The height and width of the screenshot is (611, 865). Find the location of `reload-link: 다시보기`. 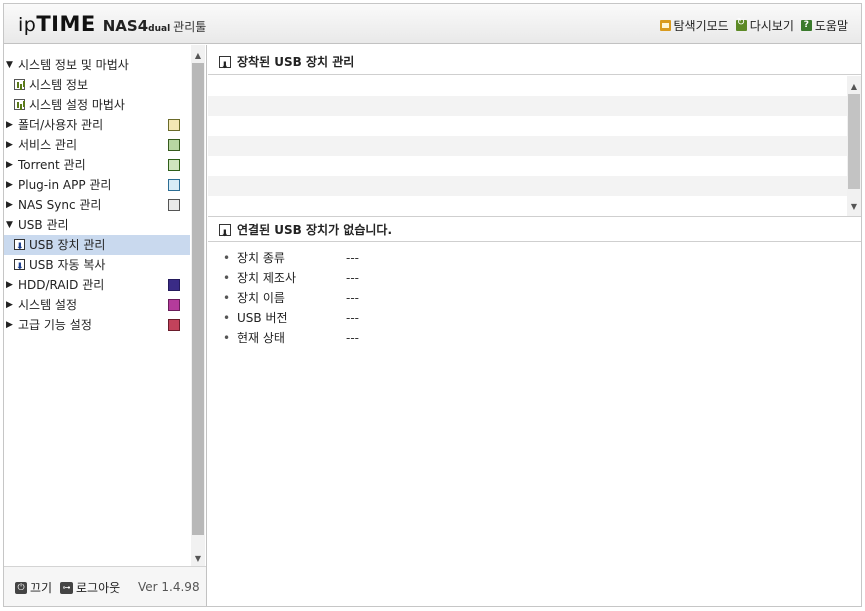

reload-link: 다시보기 is located at coordinates (764, 25).